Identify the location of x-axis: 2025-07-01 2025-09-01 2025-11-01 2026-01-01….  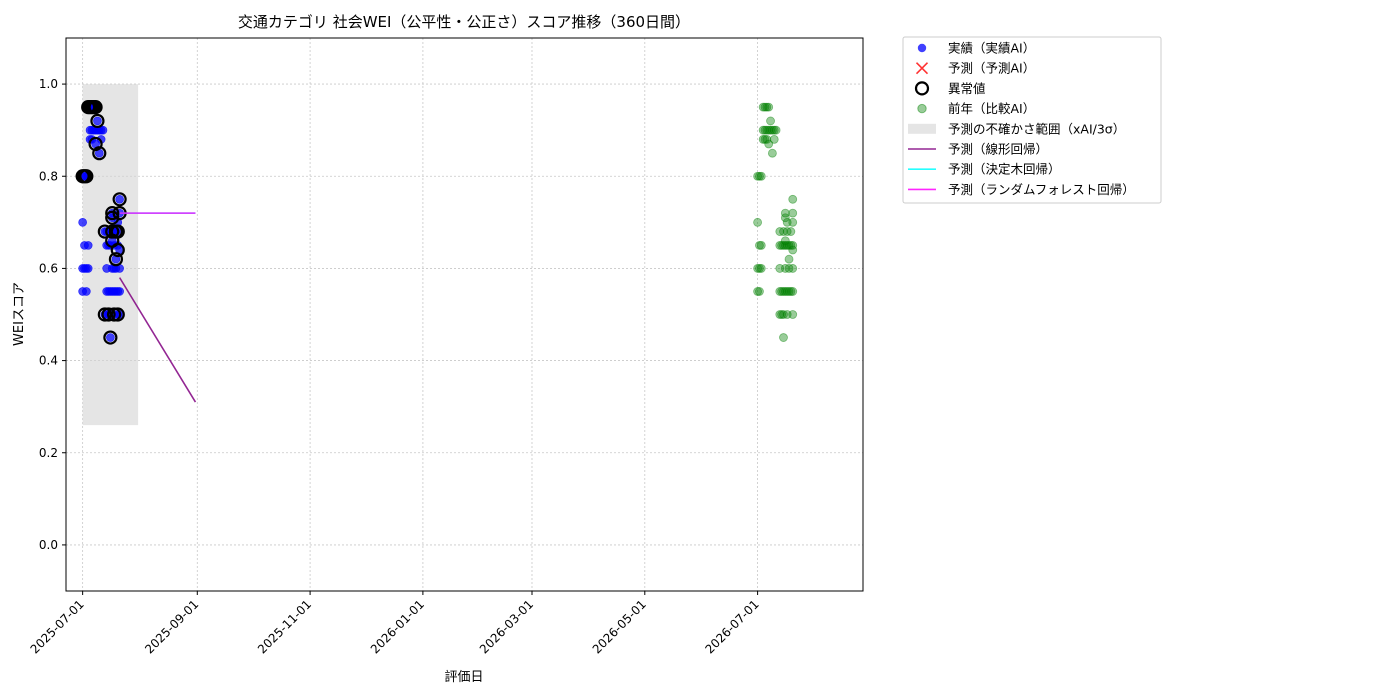
(395, 623).